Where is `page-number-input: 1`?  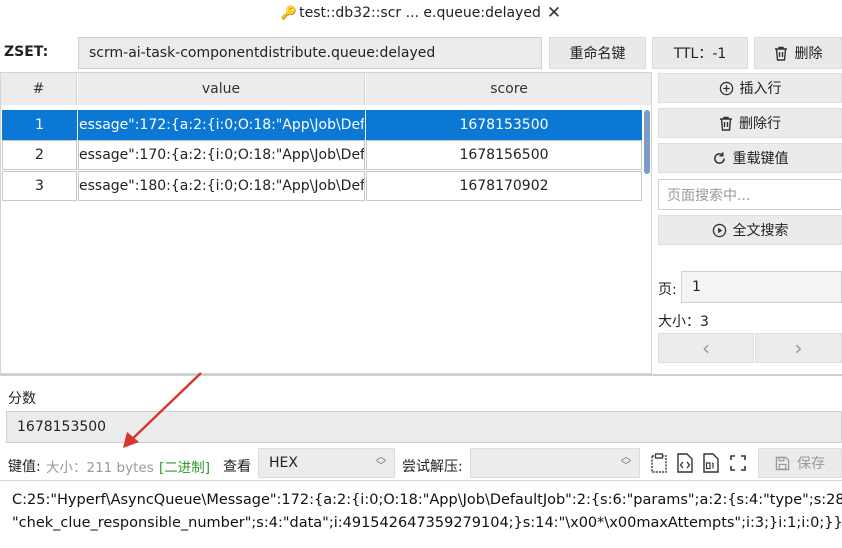 page-number-input: 1 is located at coordinates (761, 287).